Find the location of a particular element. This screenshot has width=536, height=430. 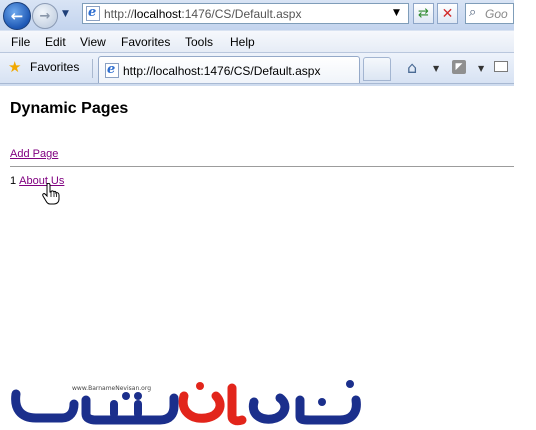

address-url: http://localhost:1476/CS/Default.aspx is located at coordinates (202, 14).